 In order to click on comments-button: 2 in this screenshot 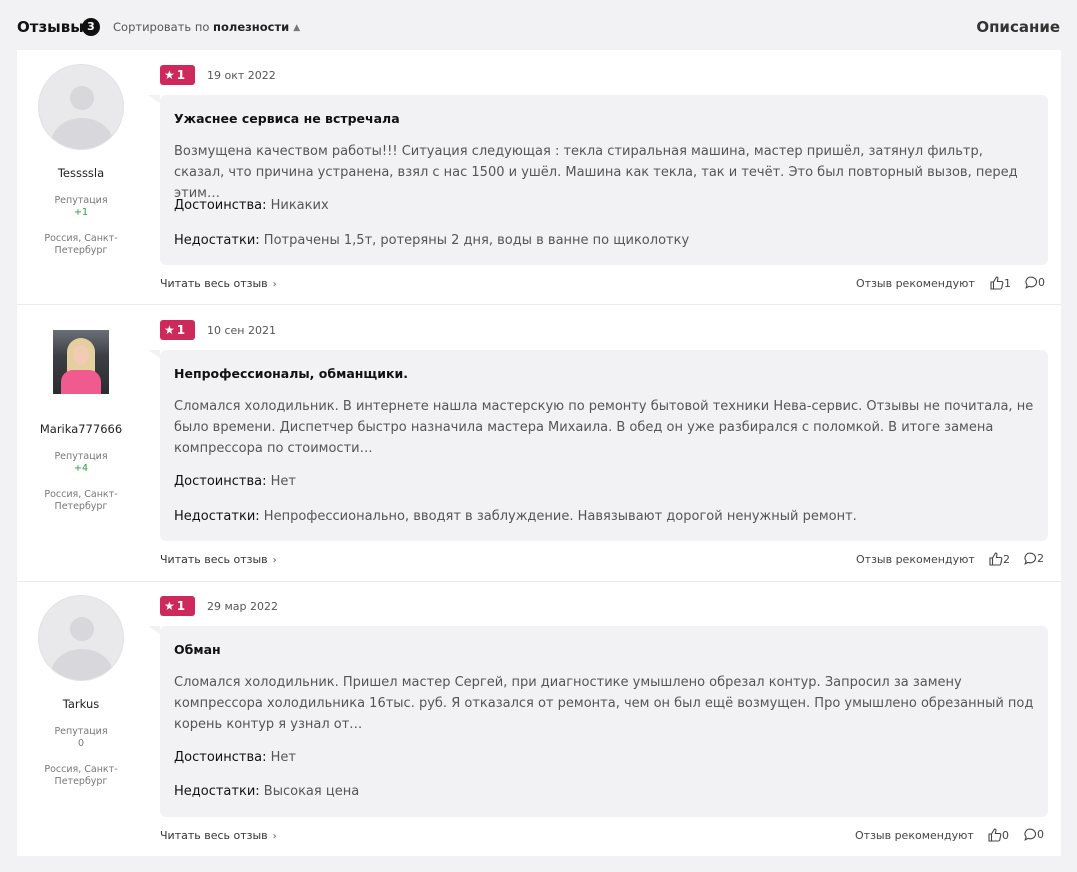, I will do `click(1034, 558)`.